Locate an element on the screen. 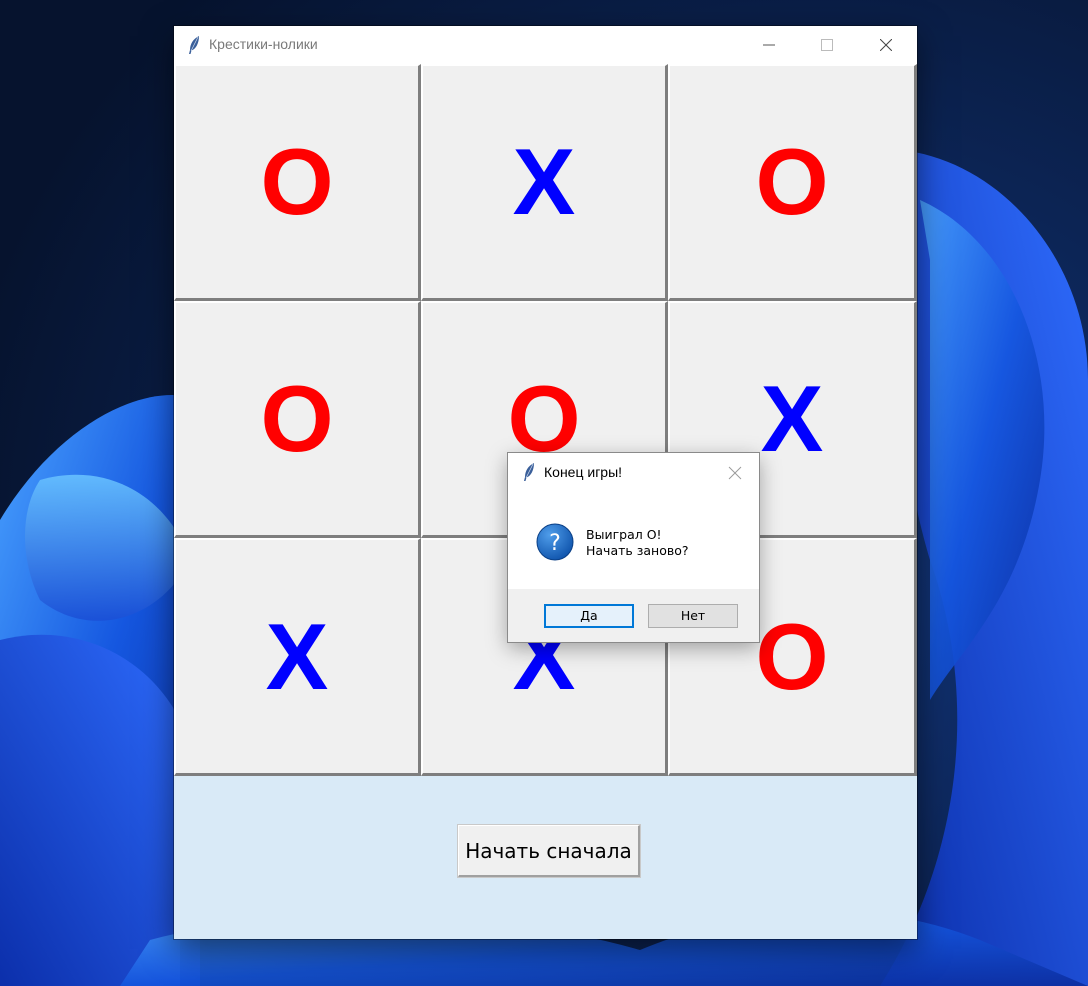 The width and height of the screenshot is (1088, 986). maximize-button is located at coordinates (827, 45).